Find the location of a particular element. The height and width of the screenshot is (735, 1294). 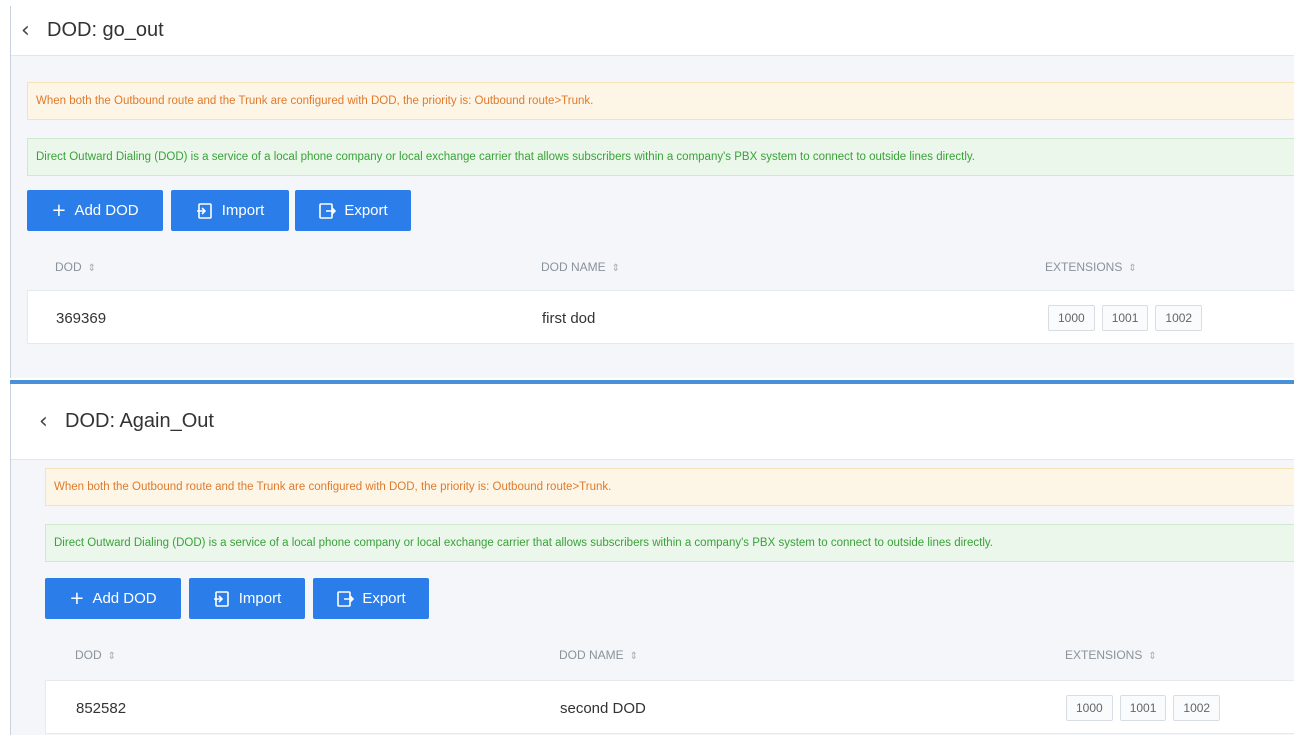

page-title: DOD: go_out is located at coordinates (105, 30).